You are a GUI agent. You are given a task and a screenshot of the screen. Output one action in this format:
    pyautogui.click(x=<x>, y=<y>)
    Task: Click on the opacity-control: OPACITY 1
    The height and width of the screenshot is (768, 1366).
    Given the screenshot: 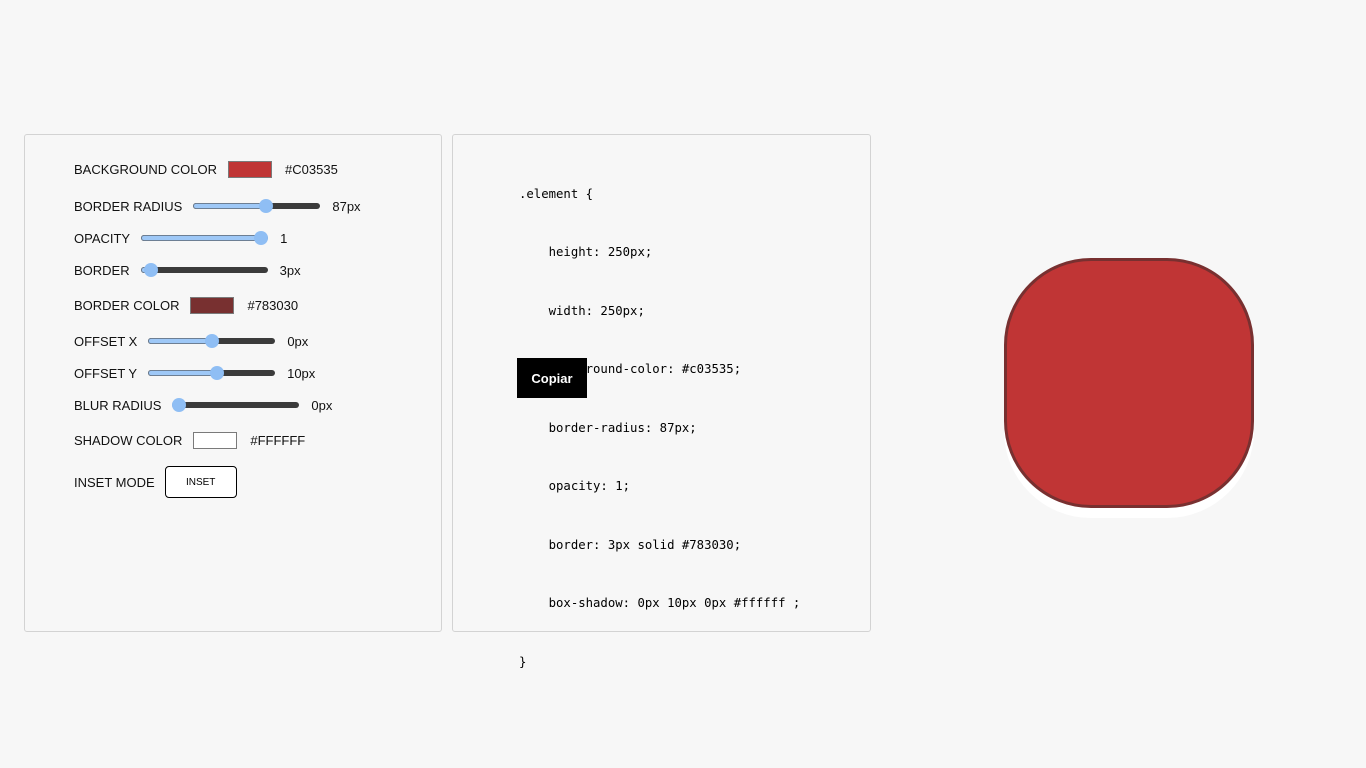 What is the action you would take?
    pyautogui.click(x=180, y=238)
    